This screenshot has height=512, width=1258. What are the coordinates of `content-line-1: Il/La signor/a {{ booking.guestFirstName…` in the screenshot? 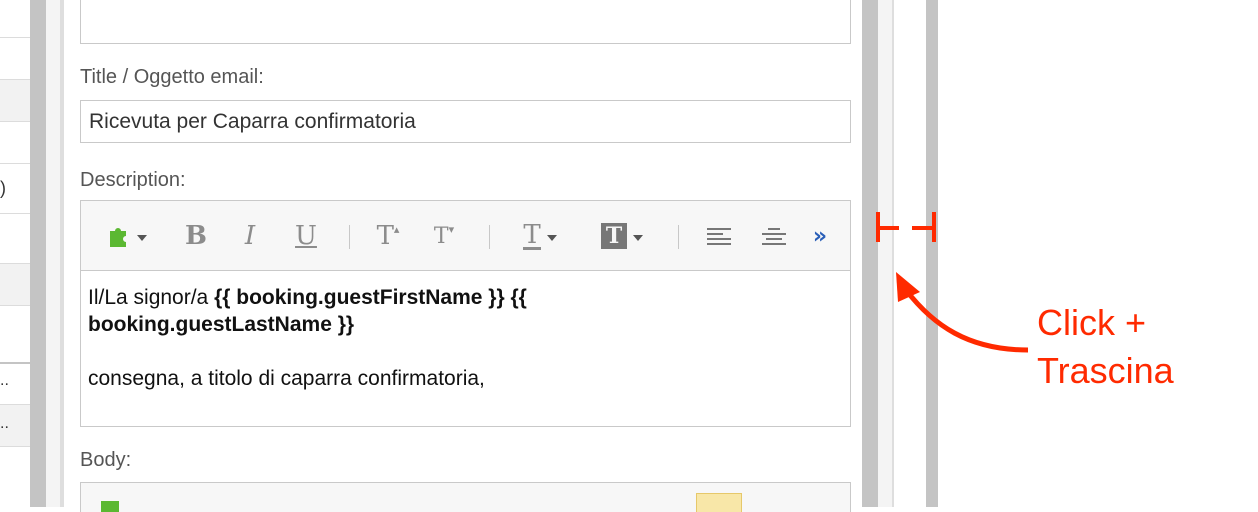 It's located at (465, 297).